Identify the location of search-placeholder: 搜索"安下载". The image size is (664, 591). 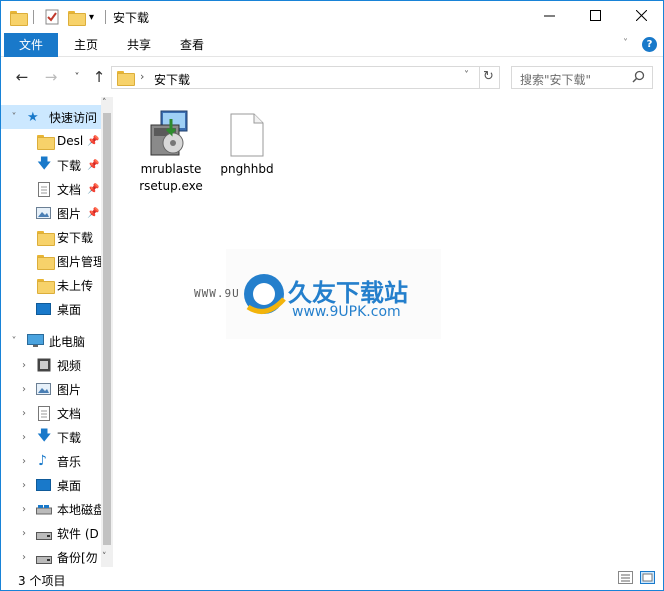
(556, 80).